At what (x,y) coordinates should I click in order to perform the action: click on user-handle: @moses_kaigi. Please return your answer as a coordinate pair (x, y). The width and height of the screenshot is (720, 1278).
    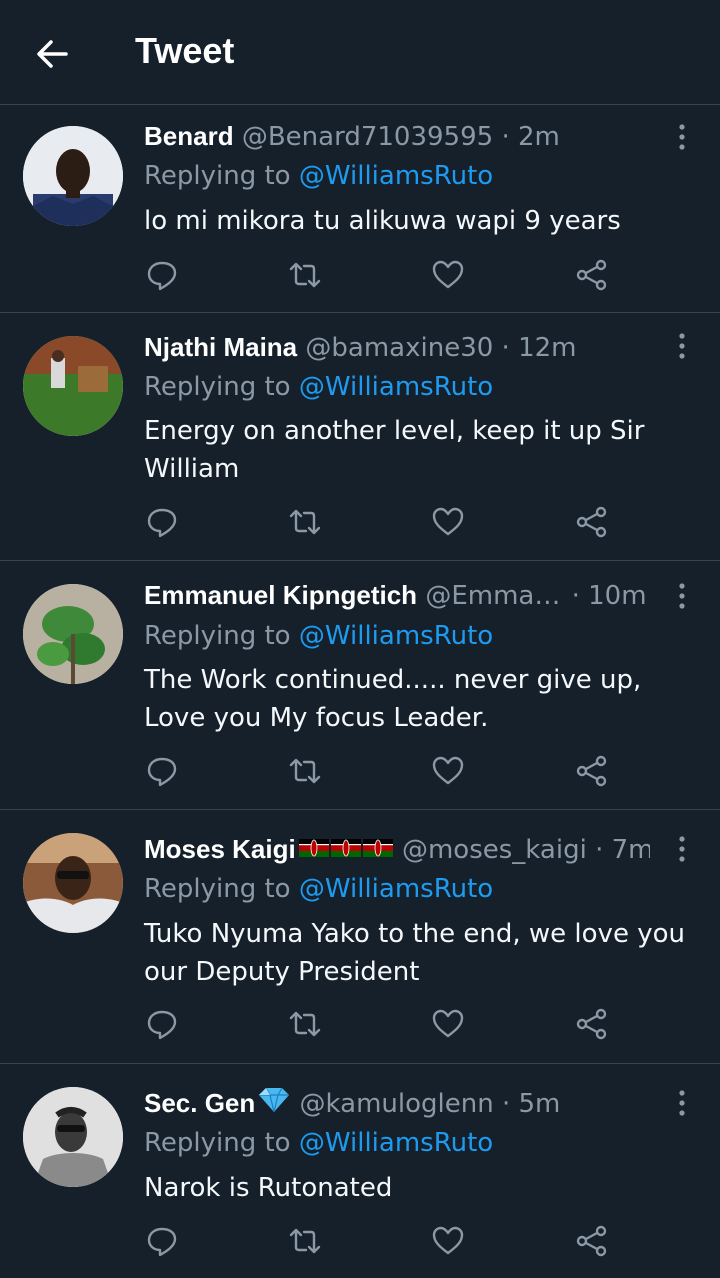
    Looking at the image, I should click on (494, 850).